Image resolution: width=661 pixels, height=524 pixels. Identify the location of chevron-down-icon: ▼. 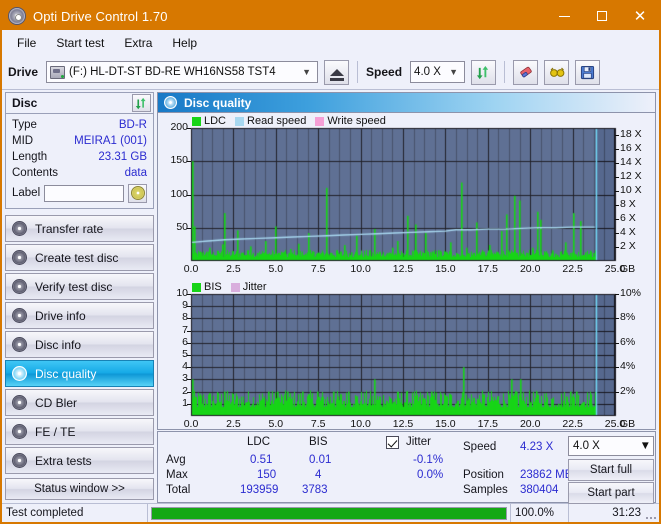
(306, 72).